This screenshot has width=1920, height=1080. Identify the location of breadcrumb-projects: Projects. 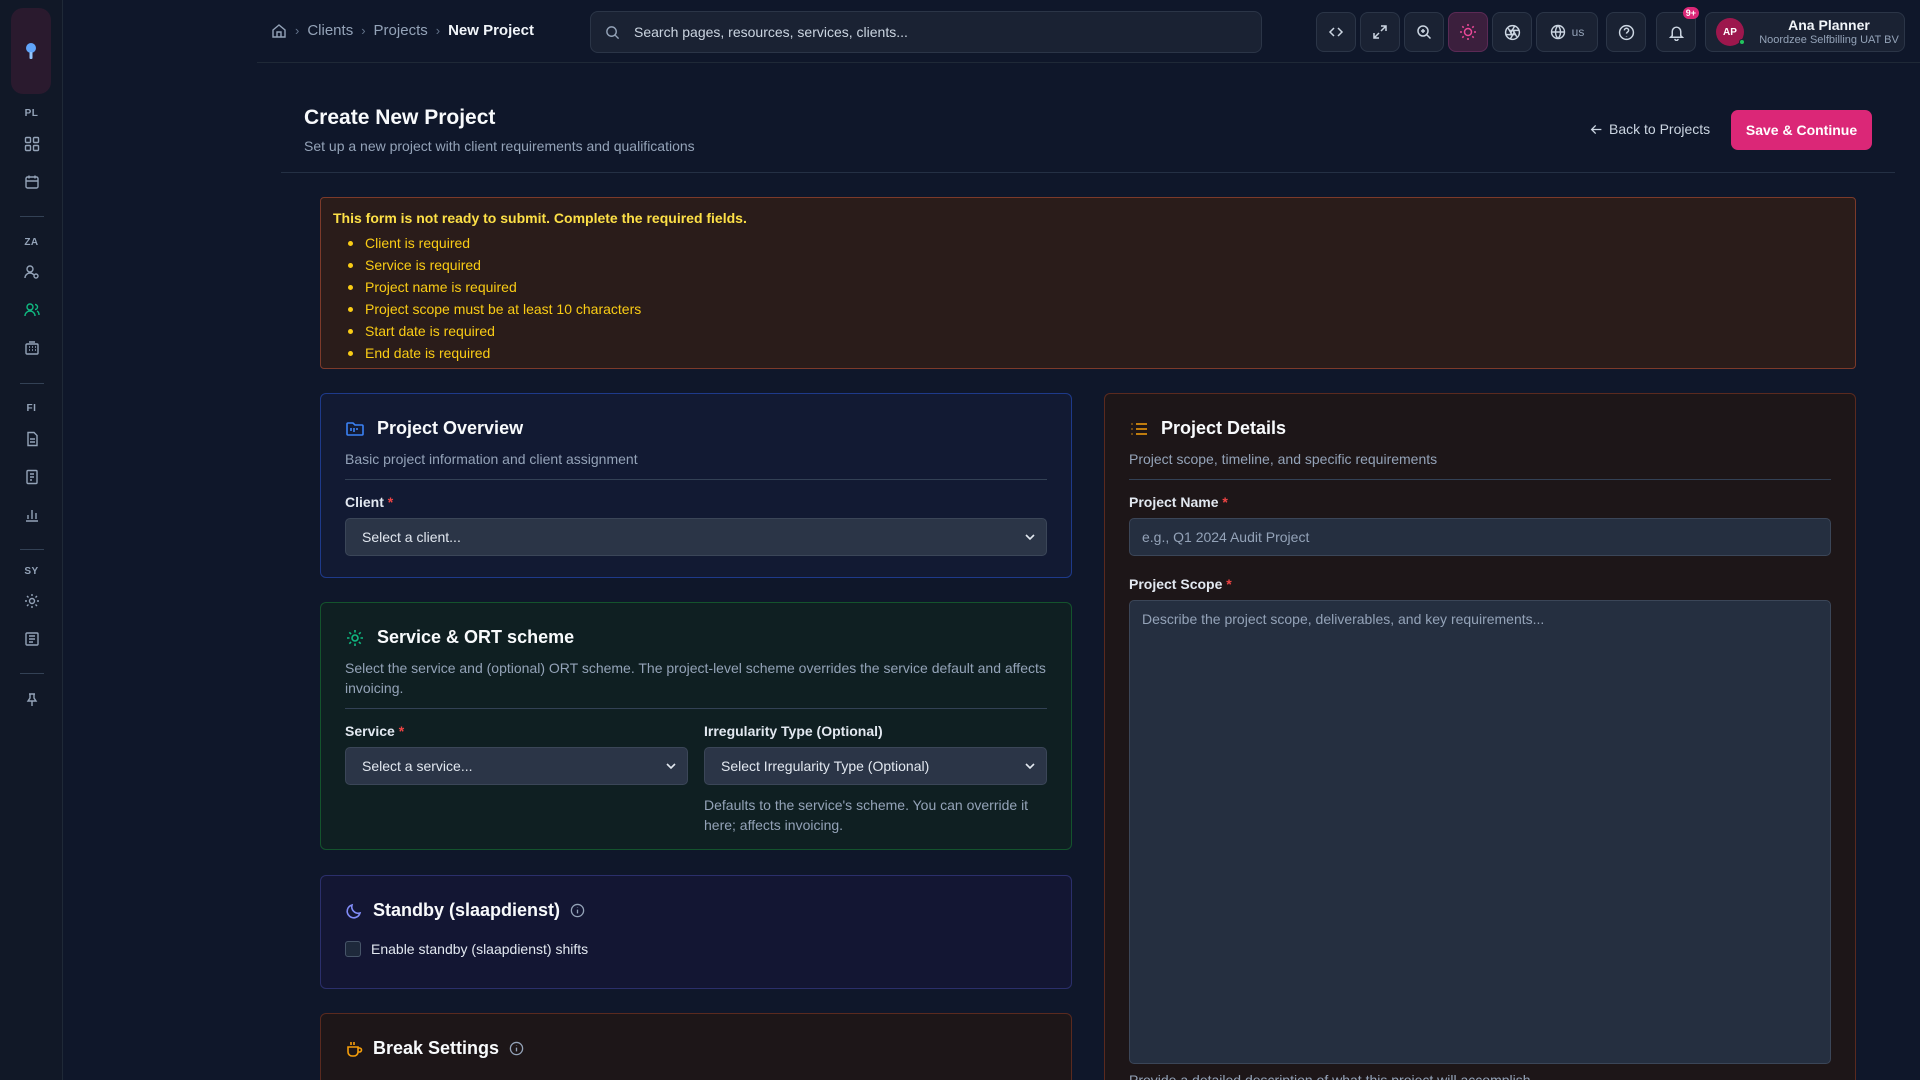
(401, 30).